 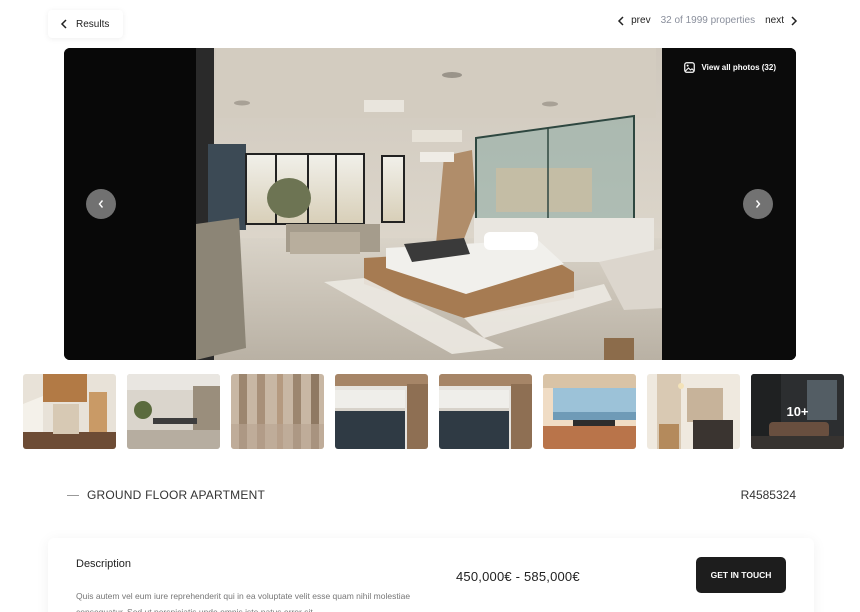 I want to click on thumbnail-strip: 10+, so click(x=433, y=411).